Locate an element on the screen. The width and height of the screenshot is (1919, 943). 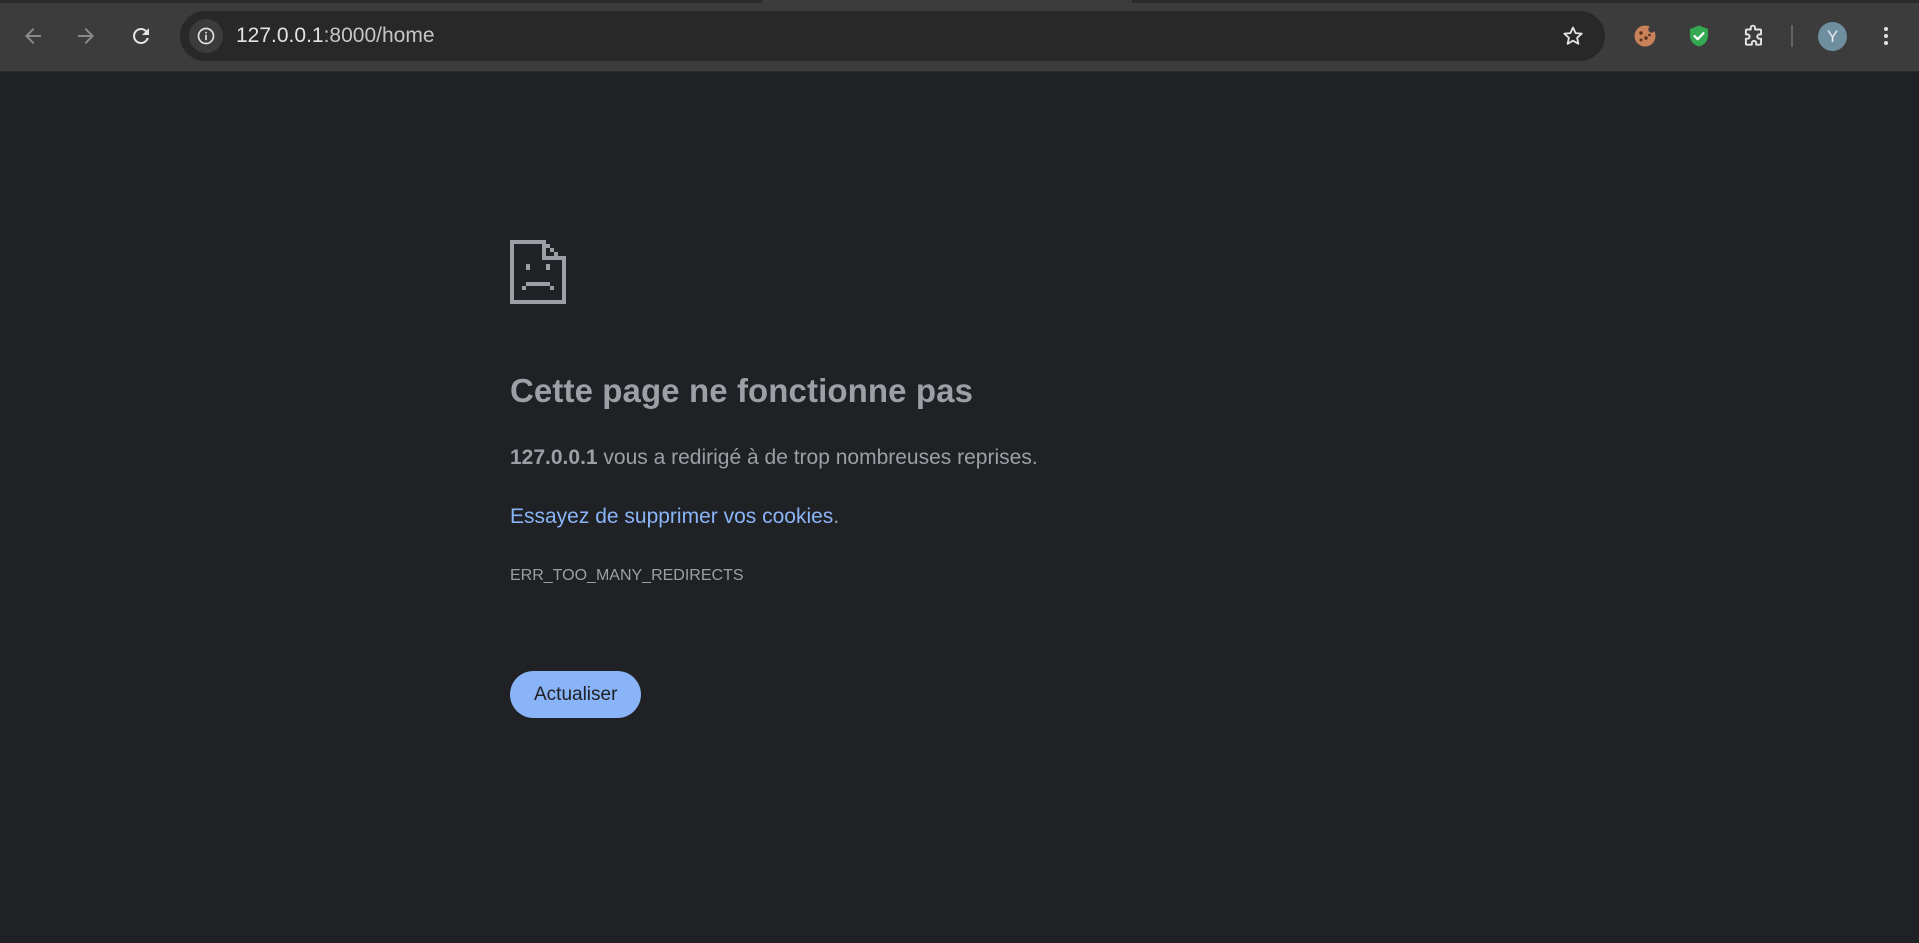
clear-cookies-link: Essayez de supprimer vos cookies is located at coordinates (671, 516).